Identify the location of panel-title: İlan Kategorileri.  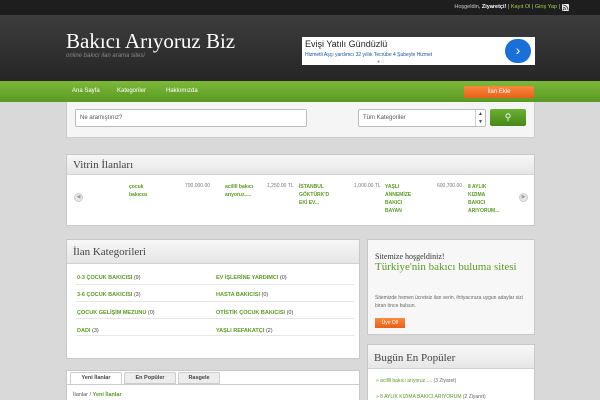
(109, 252).